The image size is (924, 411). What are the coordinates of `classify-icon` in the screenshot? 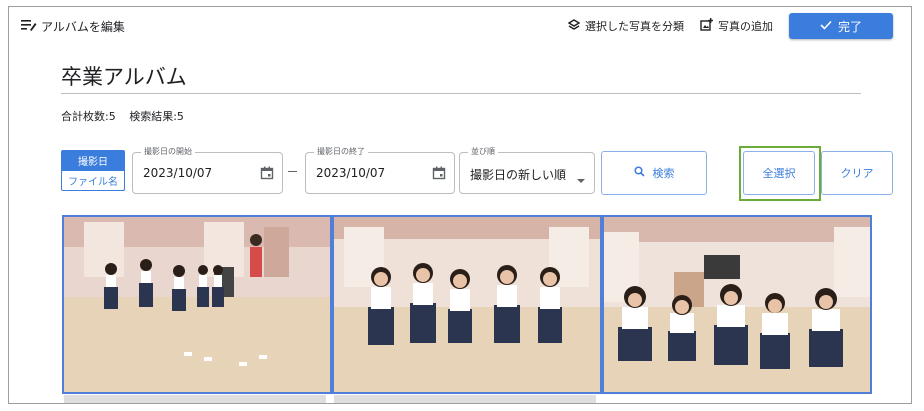 It's located at (576, 26).